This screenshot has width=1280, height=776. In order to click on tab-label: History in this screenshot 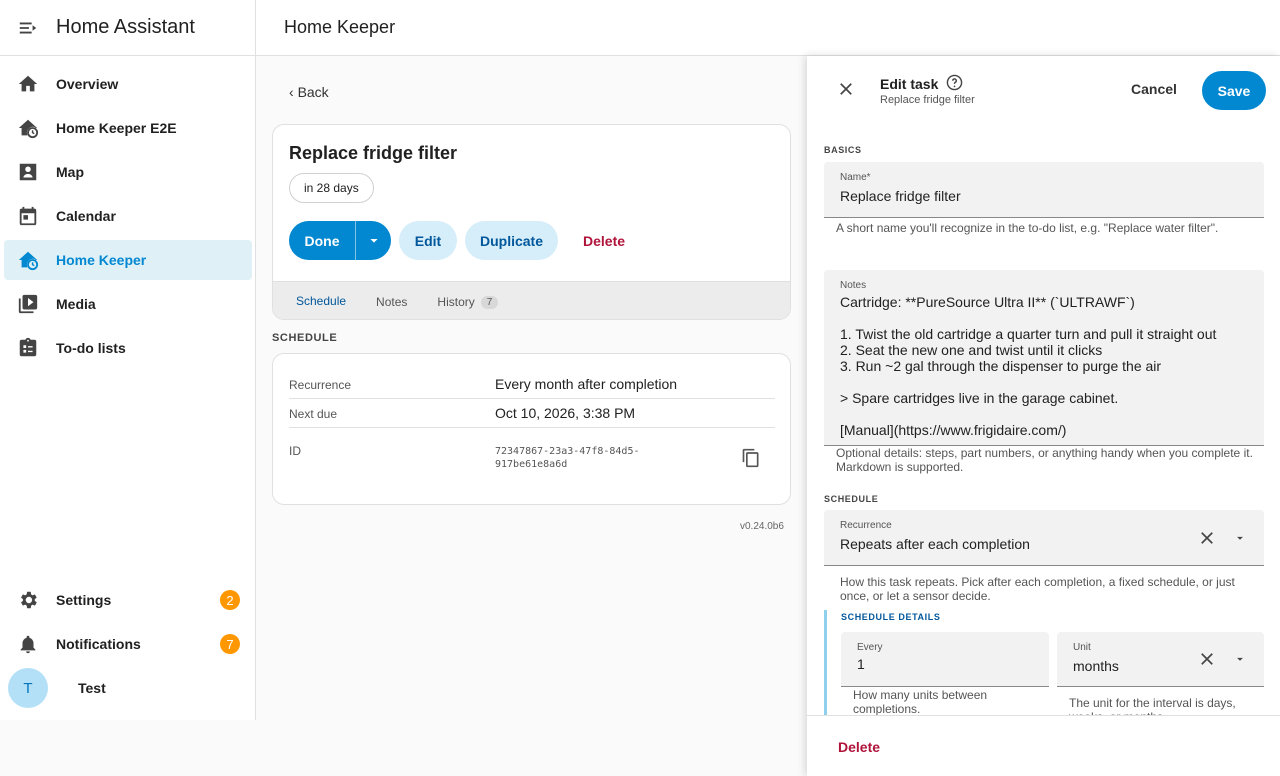, I will do `click(456, 302)`.